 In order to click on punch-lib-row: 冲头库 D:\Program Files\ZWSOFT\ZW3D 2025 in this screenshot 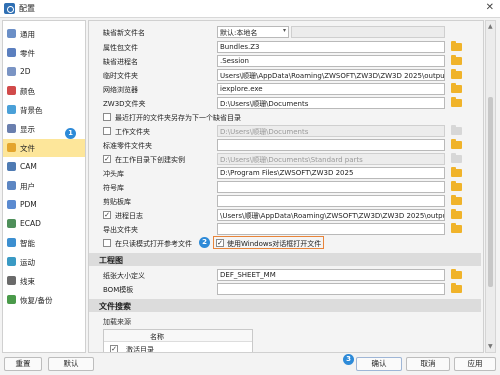, I will do `click(285, 173)`.